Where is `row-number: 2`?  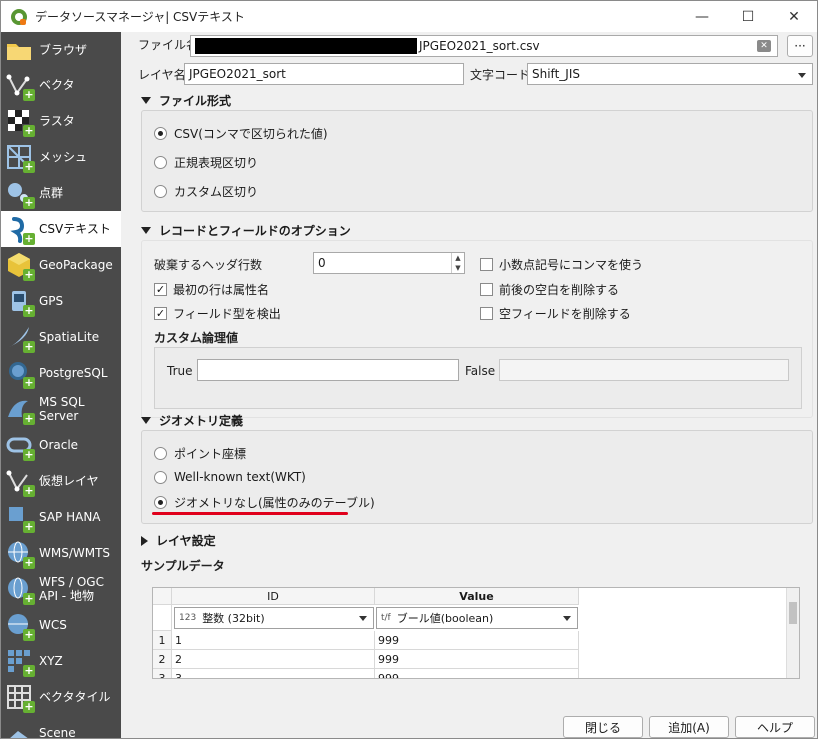 row-number: 2 is located at coordinates (162, 659).